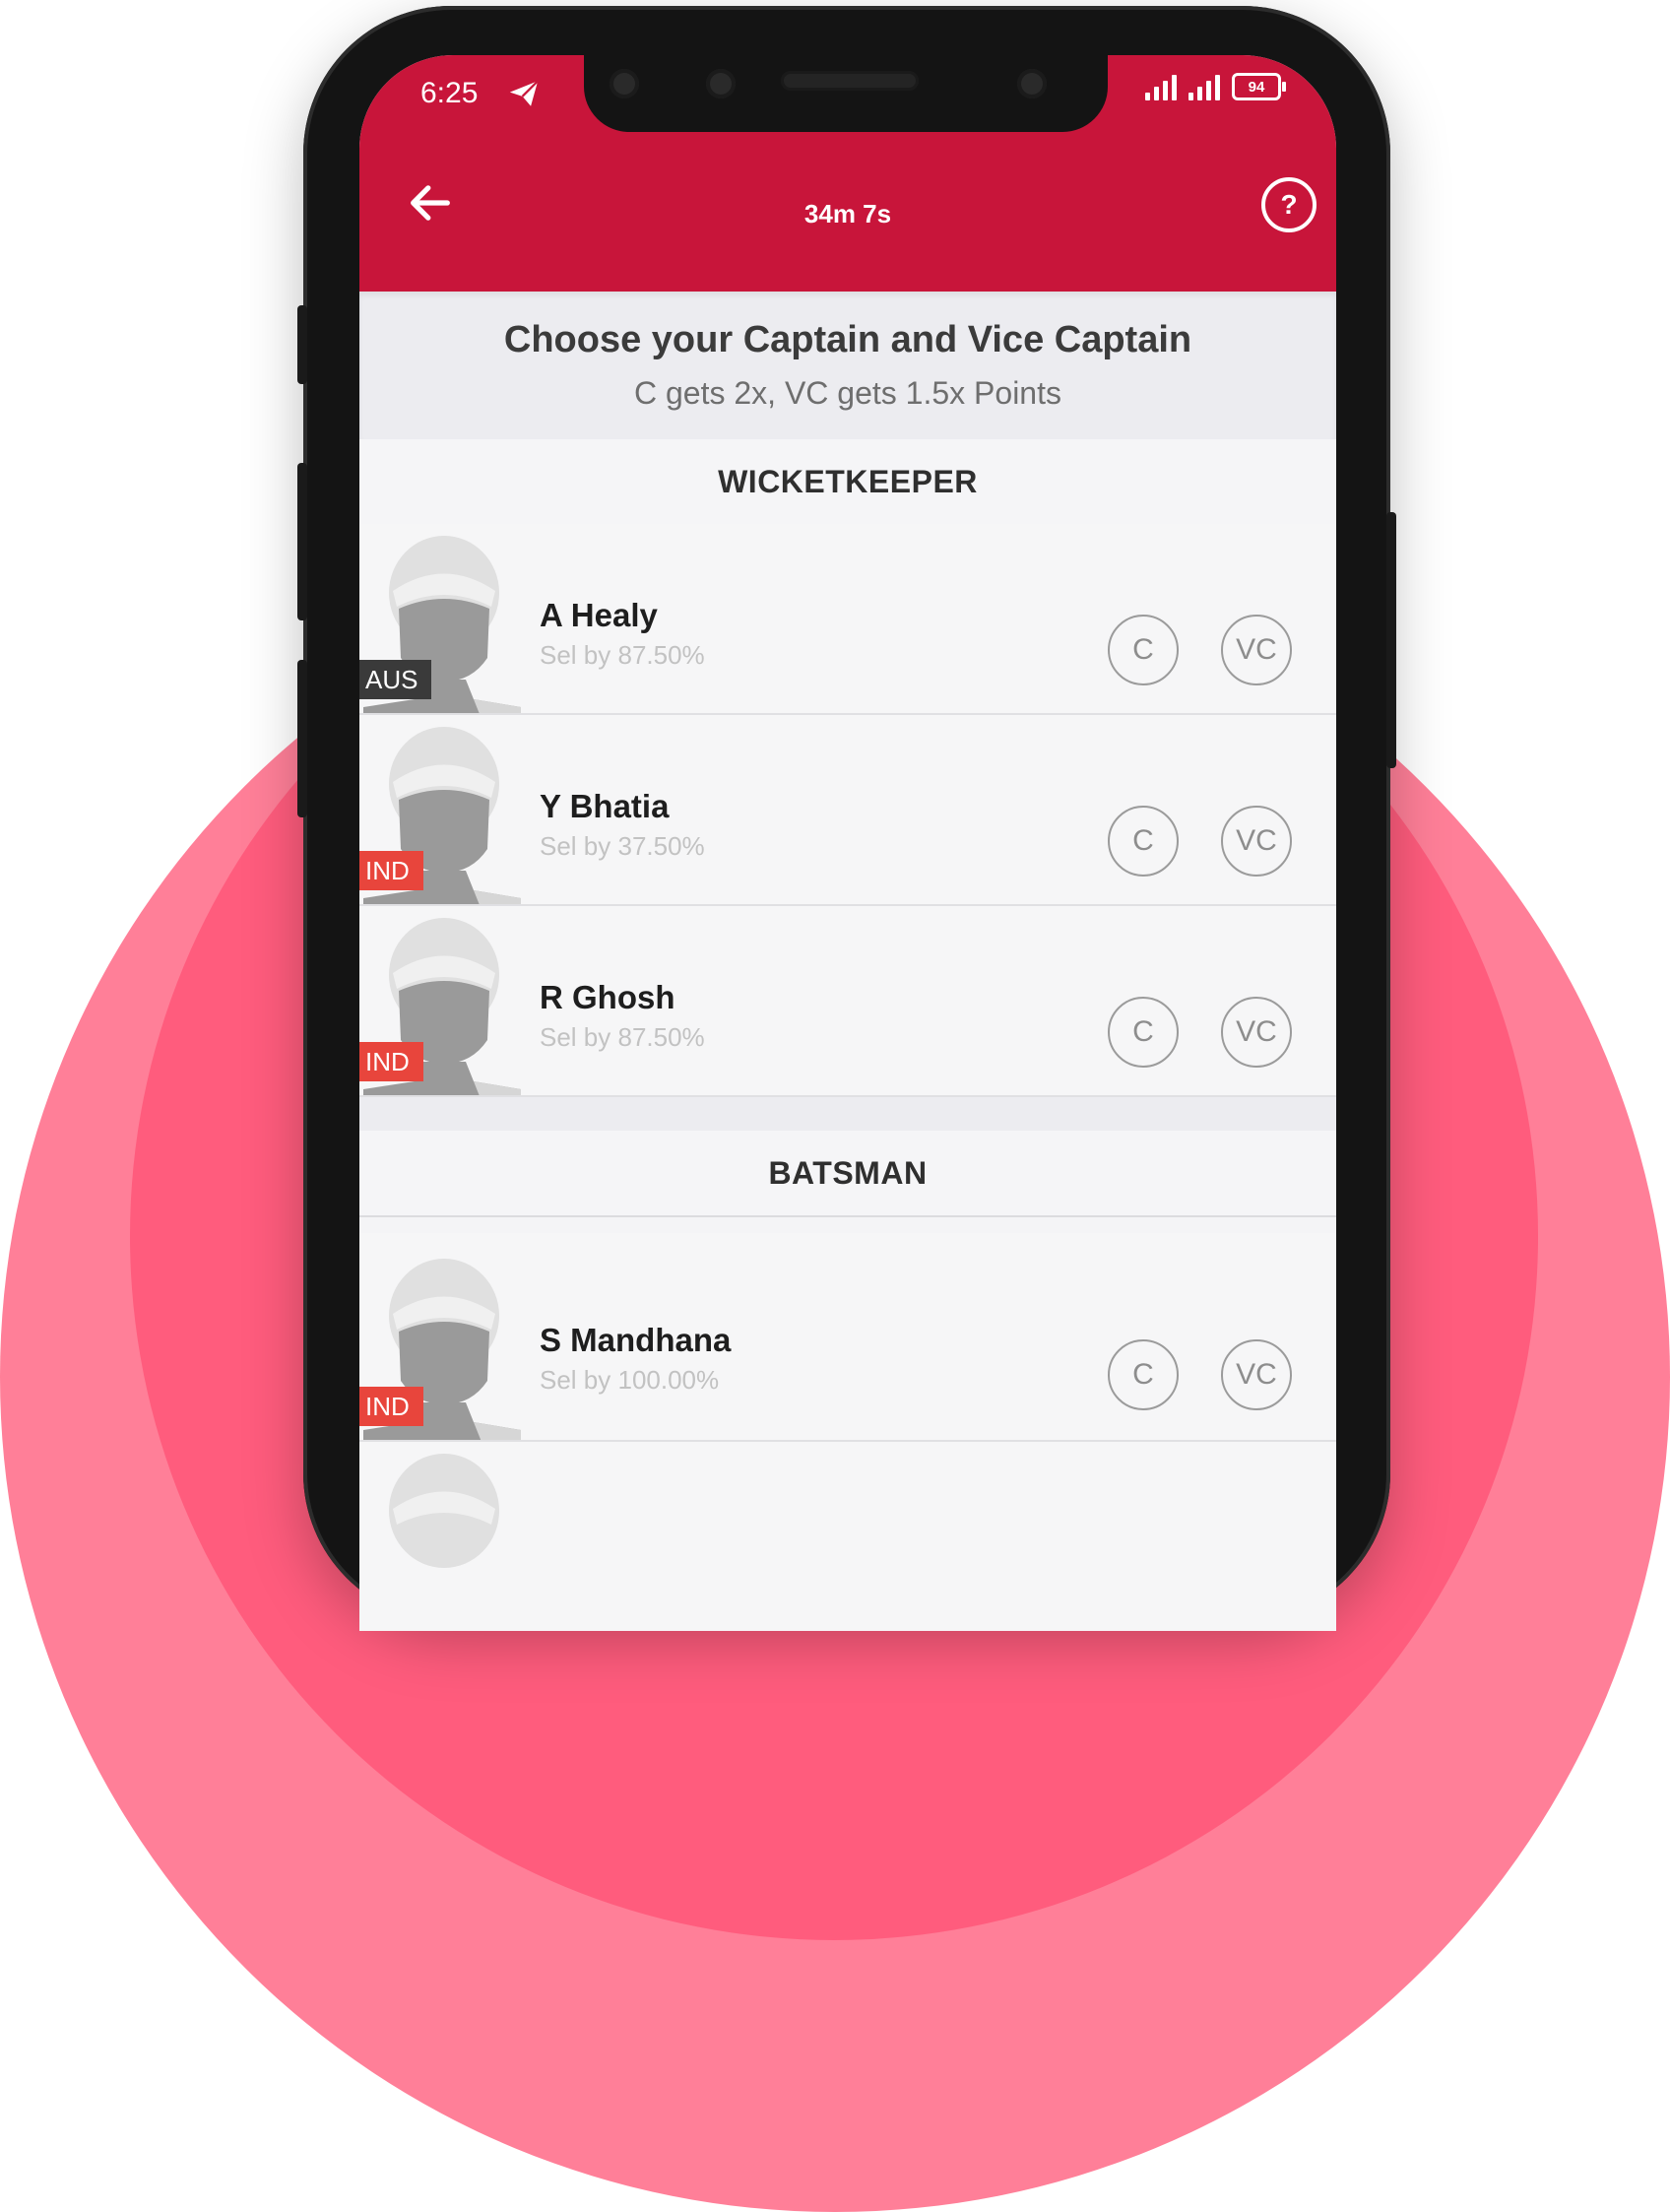 Image resolution: width=1670 pixels, height=2212 pixels. I want to click on earpiece-speaker, so click(850, 81).